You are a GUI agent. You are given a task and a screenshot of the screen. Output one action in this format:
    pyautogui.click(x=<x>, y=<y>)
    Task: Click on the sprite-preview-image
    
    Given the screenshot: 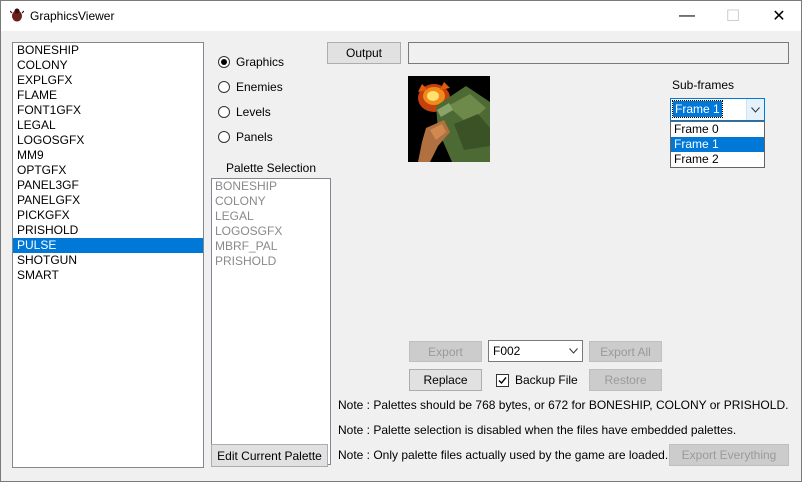 What is the action you would take?
    pyautogui.click(x=449, y=119)
    